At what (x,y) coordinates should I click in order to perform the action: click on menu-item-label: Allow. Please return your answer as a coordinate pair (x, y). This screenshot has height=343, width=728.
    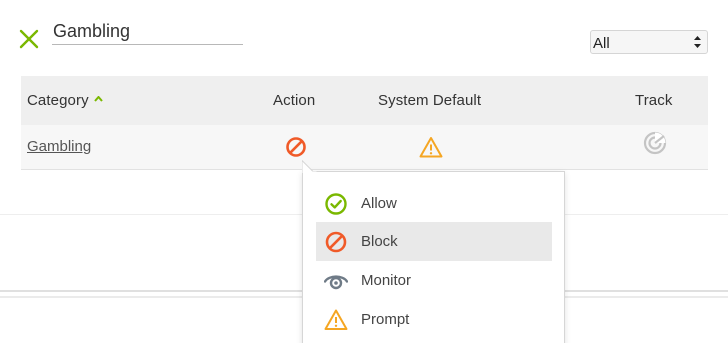
    Looking at the image, I should click on (379, 203).